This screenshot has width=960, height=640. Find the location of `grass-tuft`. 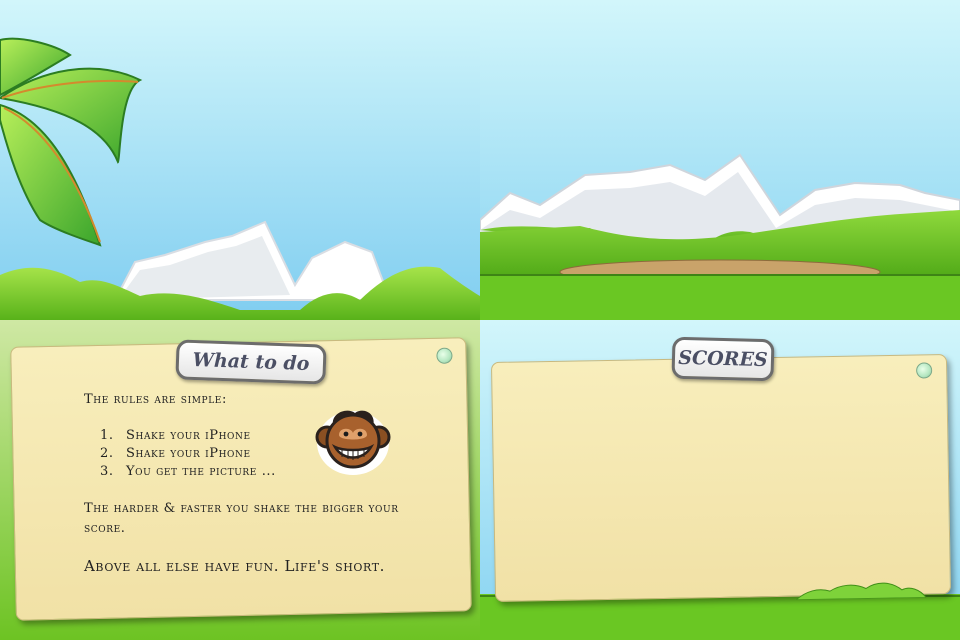

grass-tuft is located at coordinates (861, 591).